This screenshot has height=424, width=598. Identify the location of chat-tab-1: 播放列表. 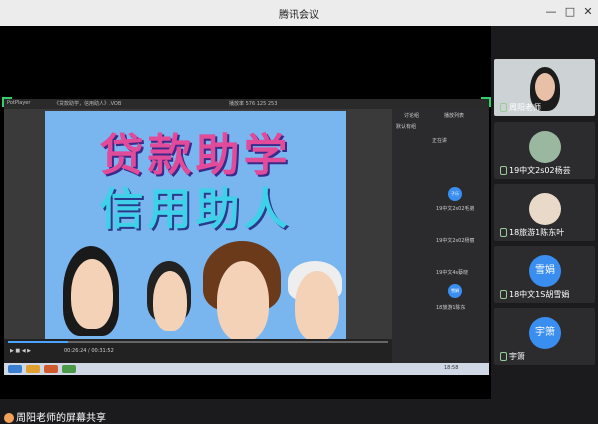
(454, 115).